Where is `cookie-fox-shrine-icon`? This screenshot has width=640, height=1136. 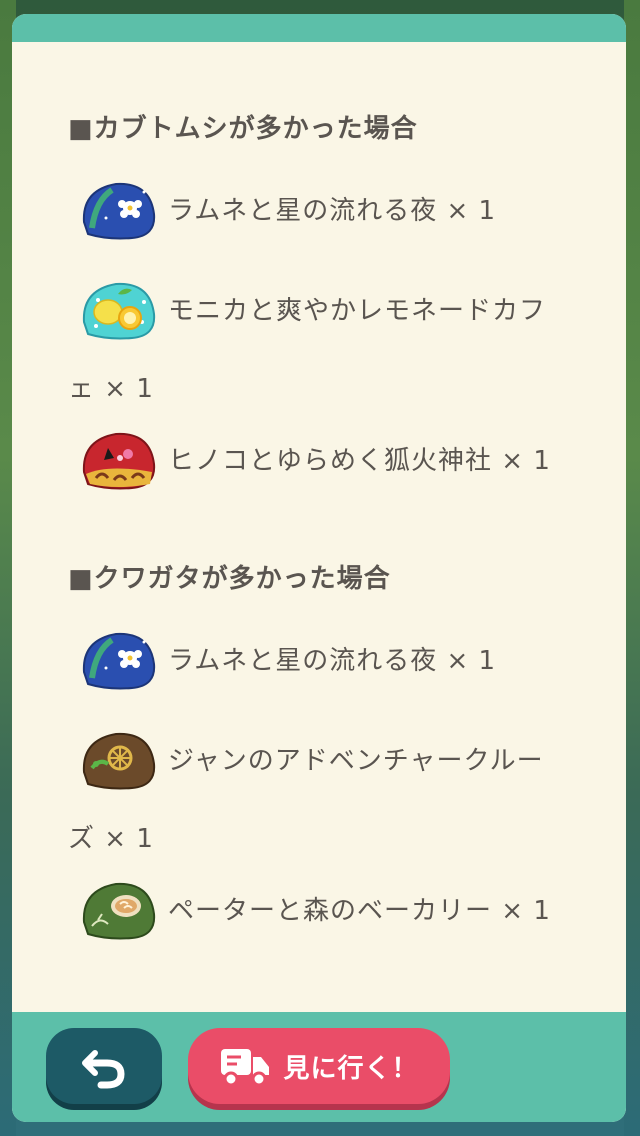
cookie-fox-shrine-icon is located at coordinates (119, 461).